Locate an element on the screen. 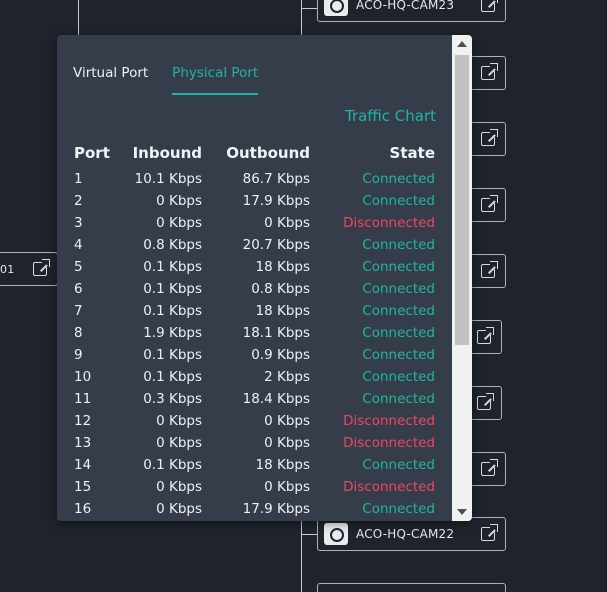 The height and width of the screenshot is (592, 607). outbound-cell: 18.4 Kbps is located at coordinates (276, 399).